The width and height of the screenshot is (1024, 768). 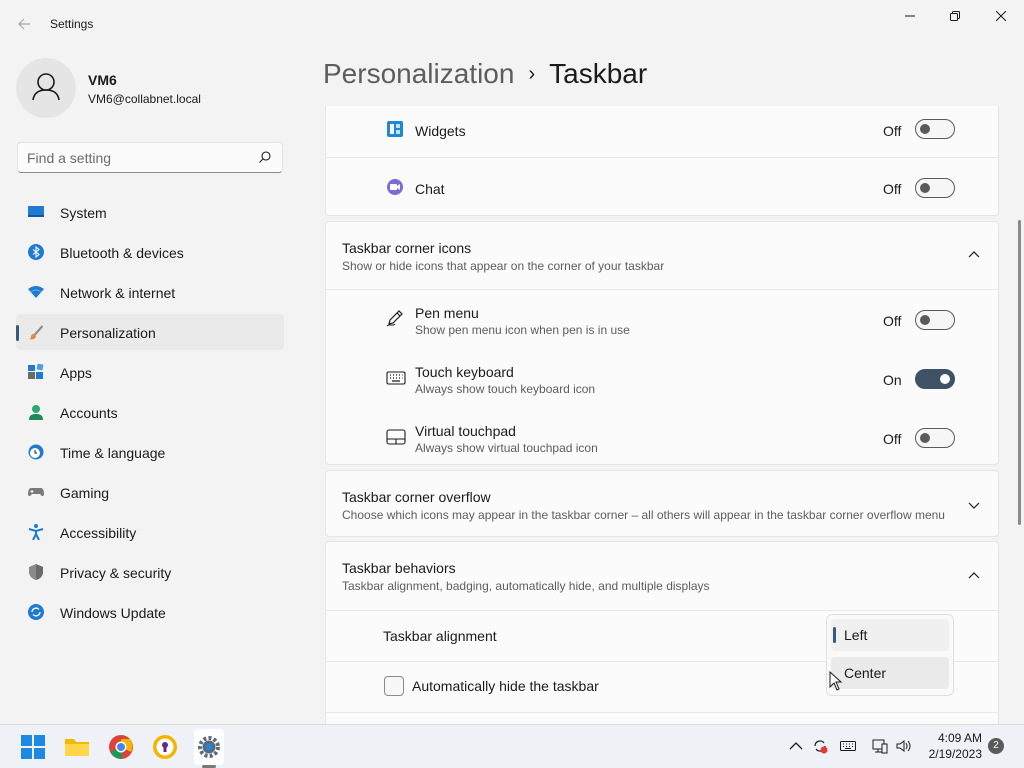 What do you see at coordinates (395, 129) in the screenshot?
I see `widgets-icon` at bounding box center [395, 129].